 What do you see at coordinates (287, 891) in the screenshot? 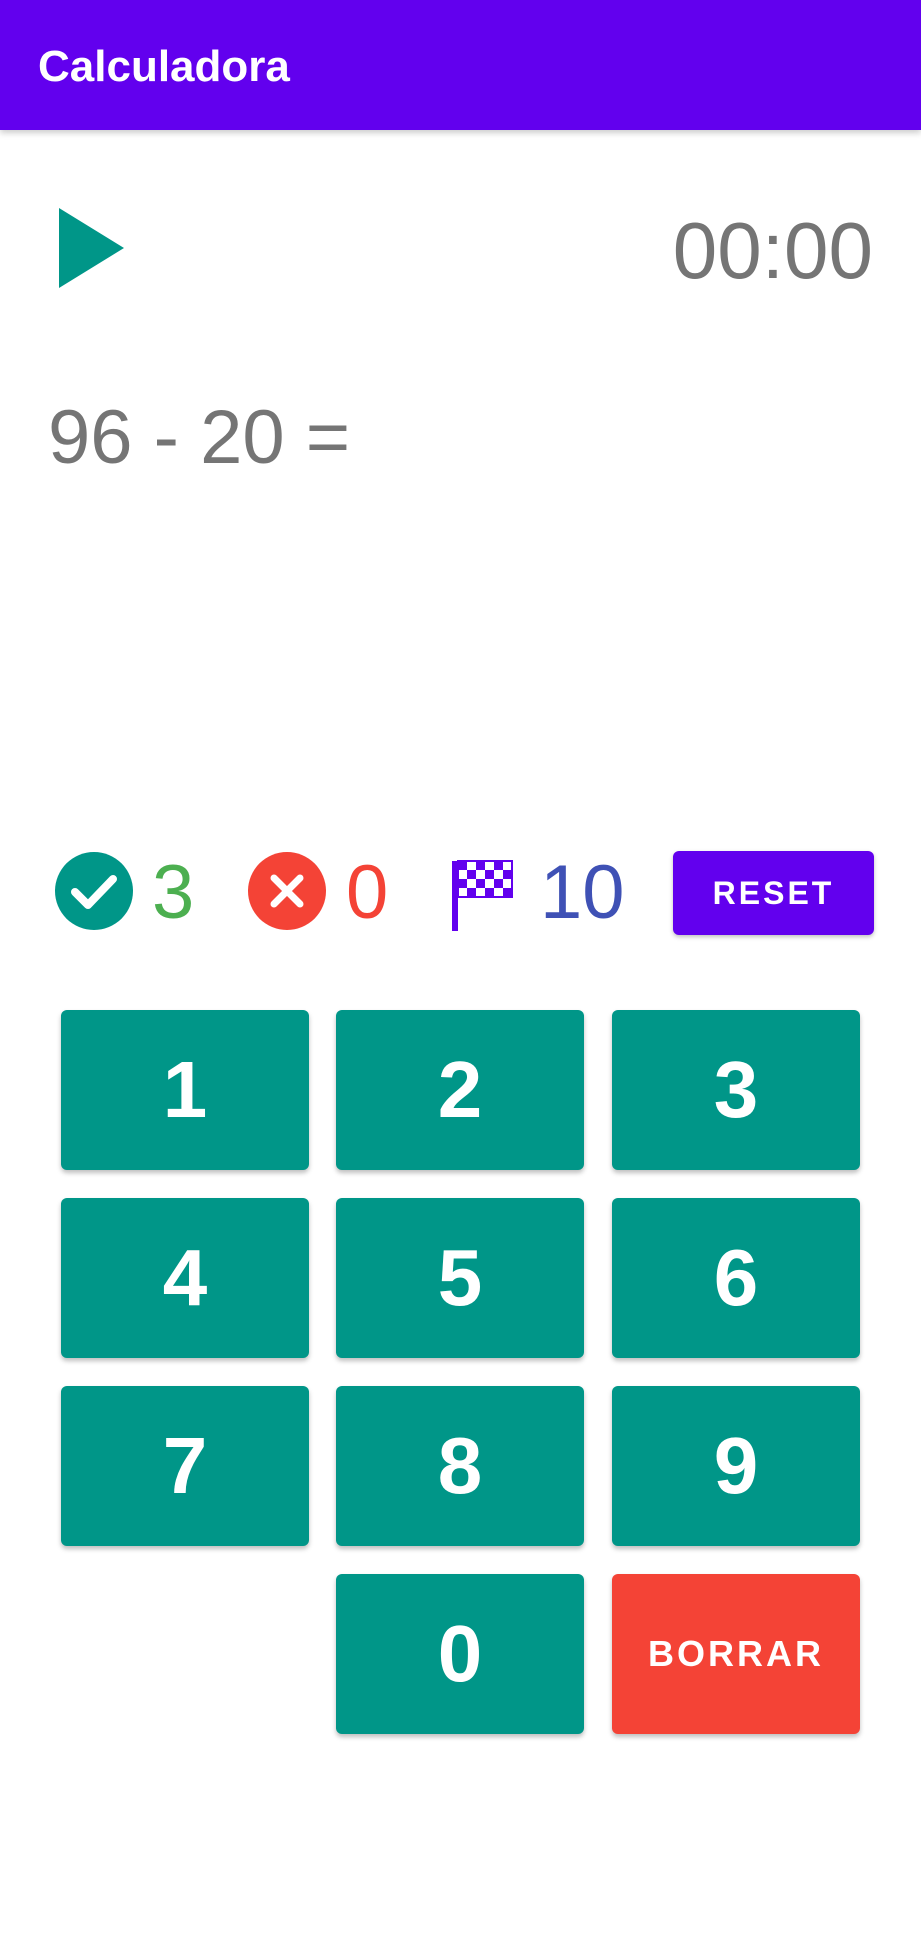
I see `close-circle-icon` at bounding box center [287, 891].